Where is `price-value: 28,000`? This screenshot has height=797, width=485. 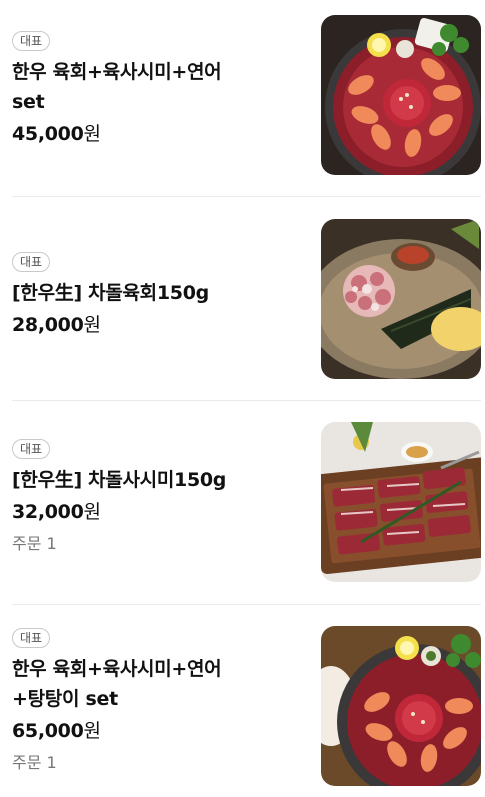 price-value: 28,000 is located at coordinates (48, 325).